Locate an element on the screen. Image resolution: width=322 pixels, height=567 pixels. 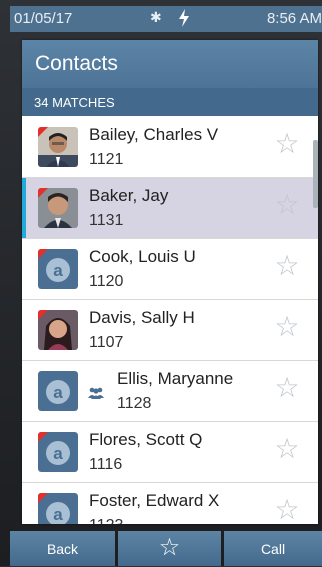
contact-name: Ellis, Maryanne is located at coordinates (175, 378).